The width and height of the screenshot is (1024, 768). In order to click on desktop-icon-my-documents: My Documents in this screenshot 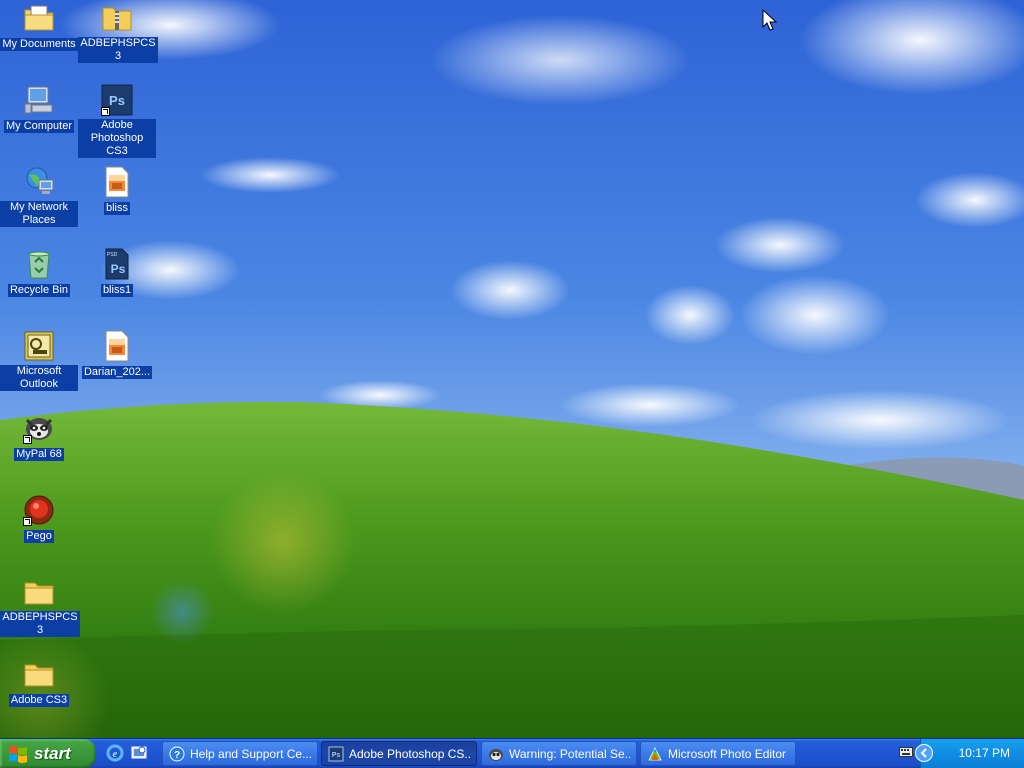, I will do `click(39, 27)`.